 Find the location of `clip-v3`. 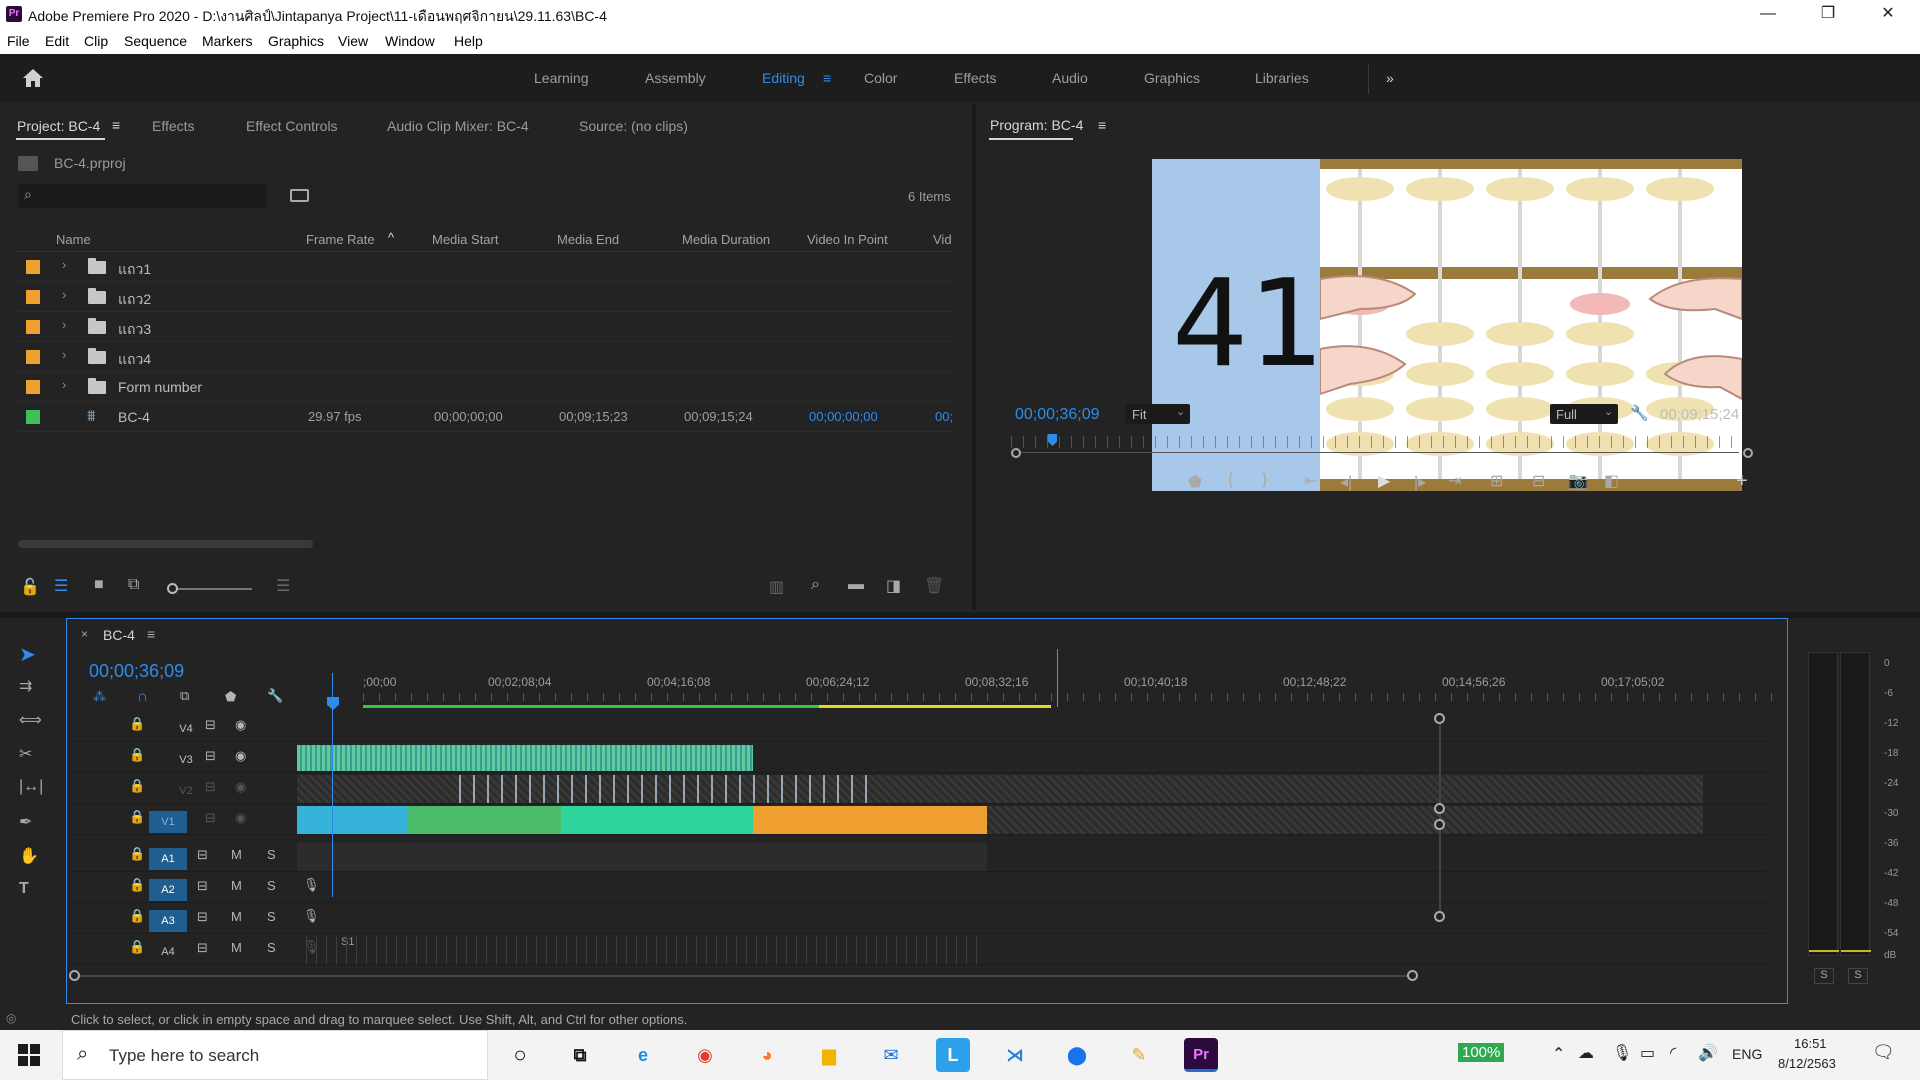

clip-v3 is located at coordinates (525, 758).